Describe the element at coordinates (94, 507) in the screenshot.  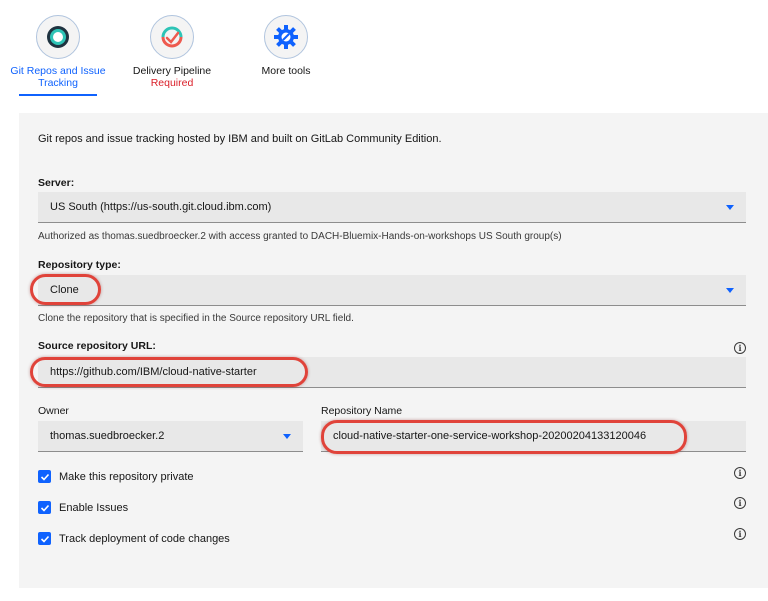
I see `enable-issues-label: Enable Issues` at that location.